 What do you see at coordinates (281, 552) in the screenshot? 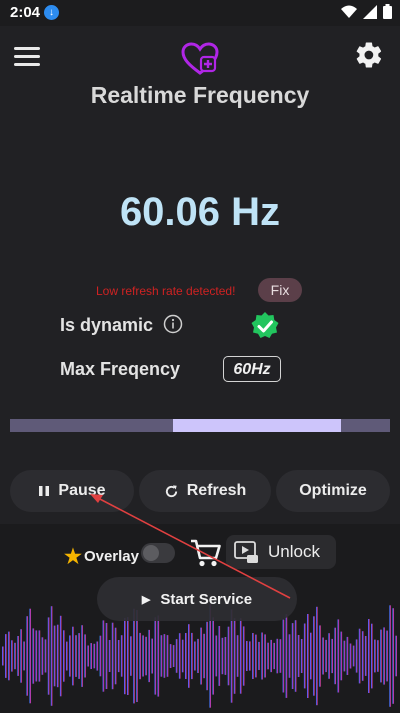
I see `unlock-button: Unlock` at bounding box center [281, 552].